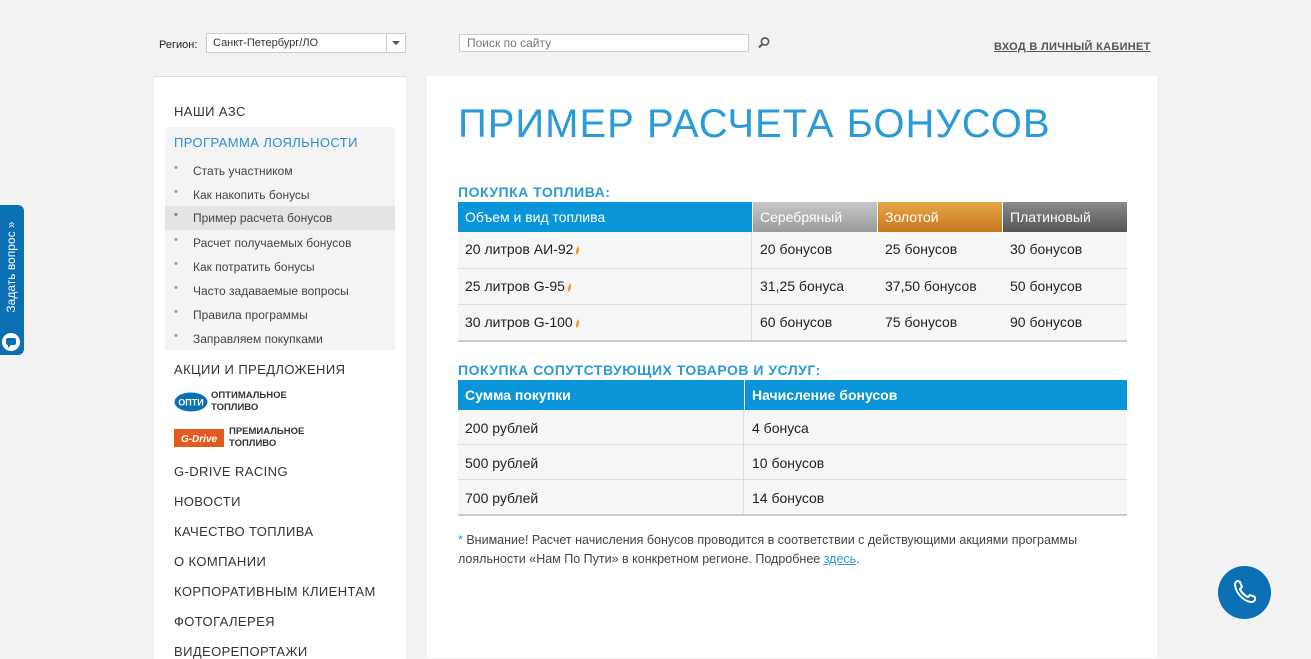 This screenshot has height=659, width=1311. Describe the element at coordinates (271, 291) in the screenshot. I see `sub-item-label: Часто задаваемые вопросы` at that location.